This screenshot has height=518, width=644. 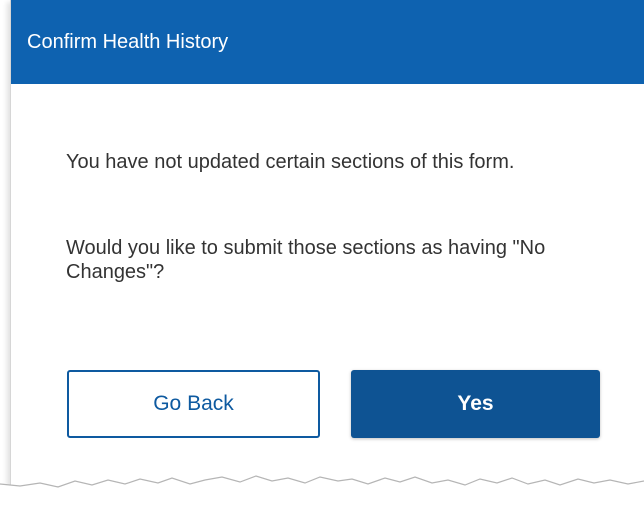 What do you see at coordinates (322, 496) in the screenshot?
I see `torn-edge-decoration` at bounding box center [322, 496].